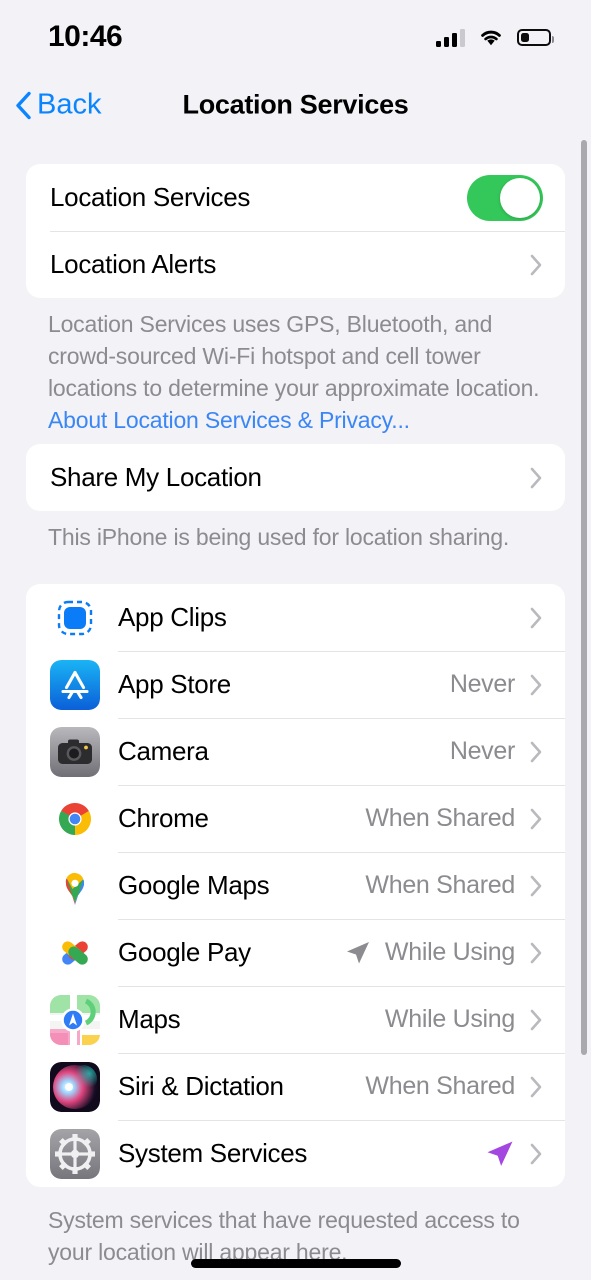 The image size is (591, 1280). Describe the element at coordinates (295, 1263) in the screenshot. I see `home-indicator` at that location.